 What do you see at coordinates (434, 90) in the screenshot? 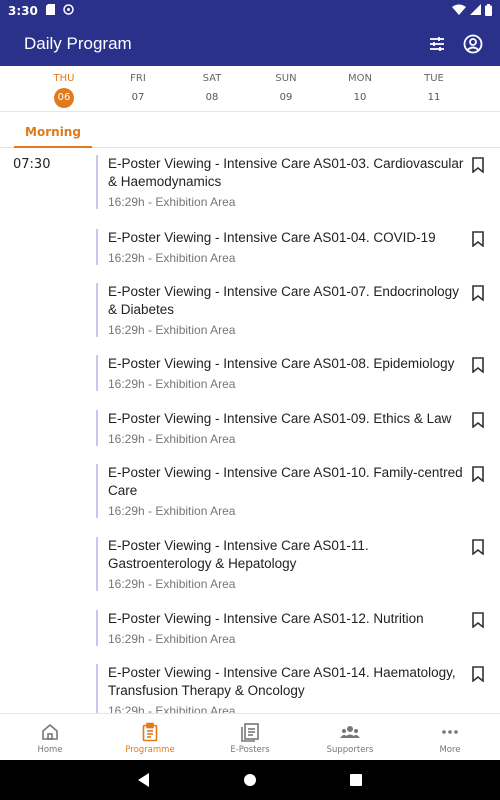
I see `day-tab-tue: TUE 11` at bounding box center [434, 90].